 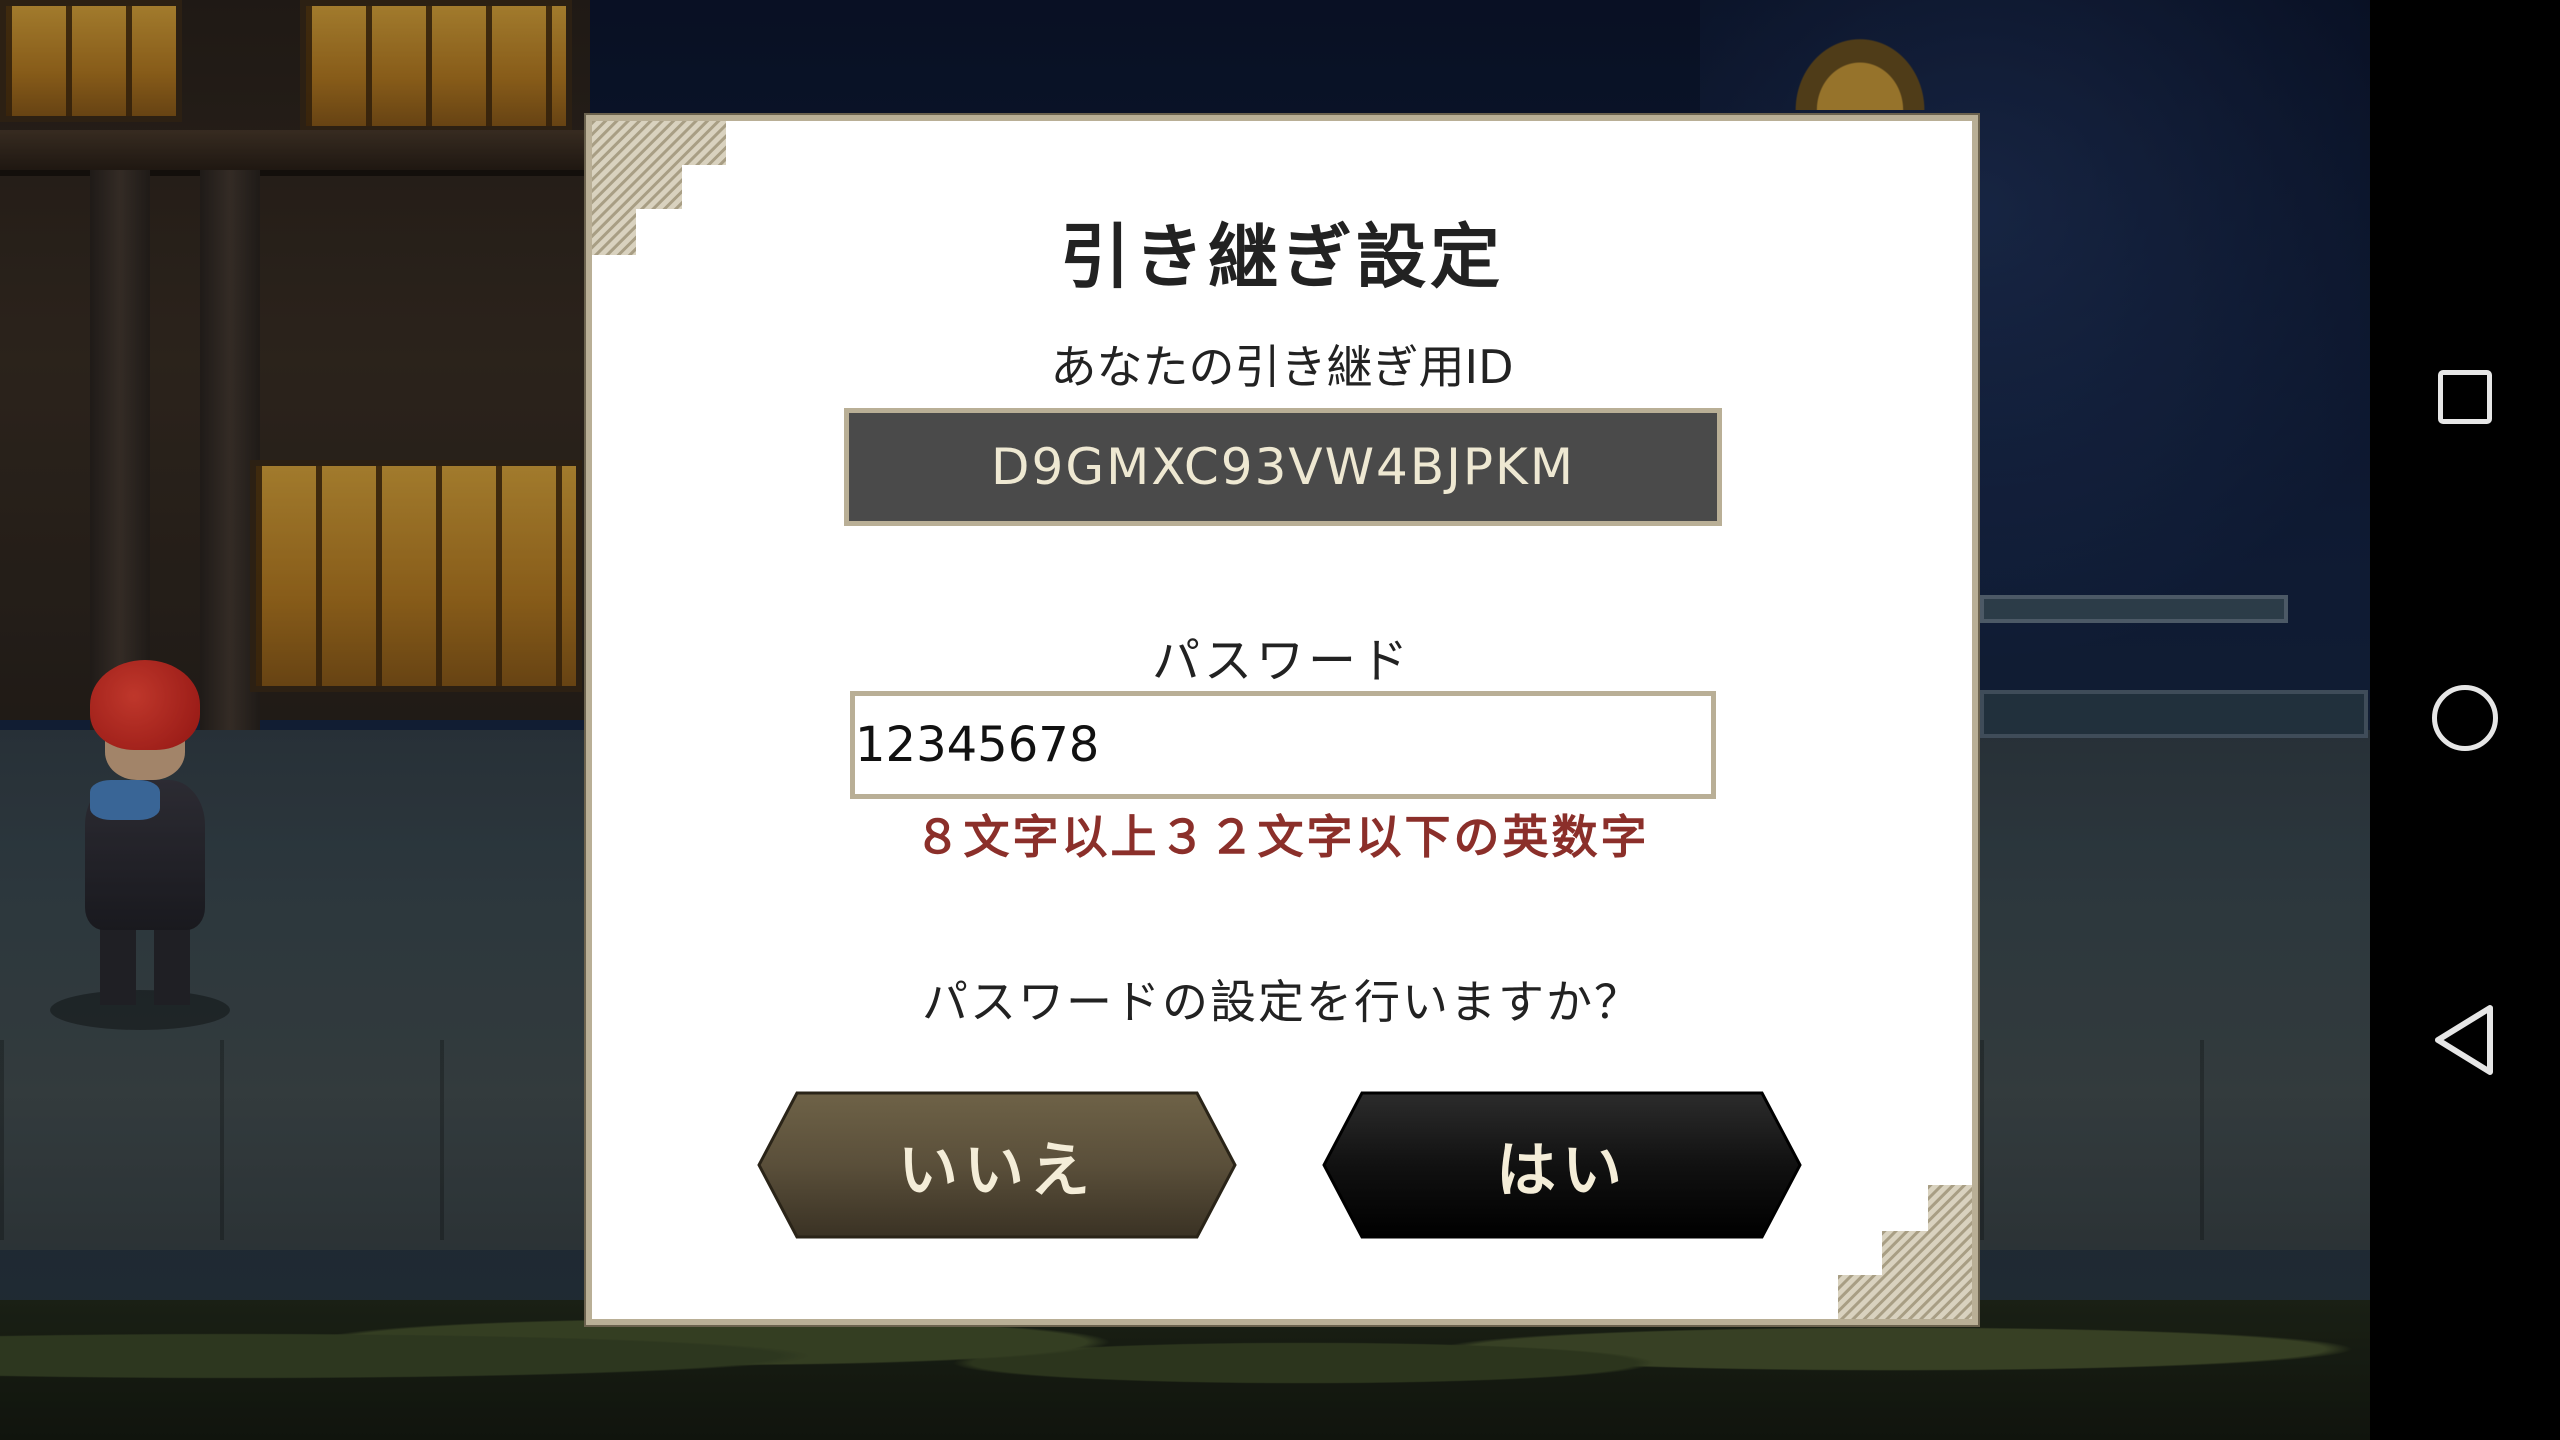 What do you see at coordinates (1905, 1252) in the screenshot?
I see `corner-ornament-bottom-right` at bounding box center [1905, 1252].